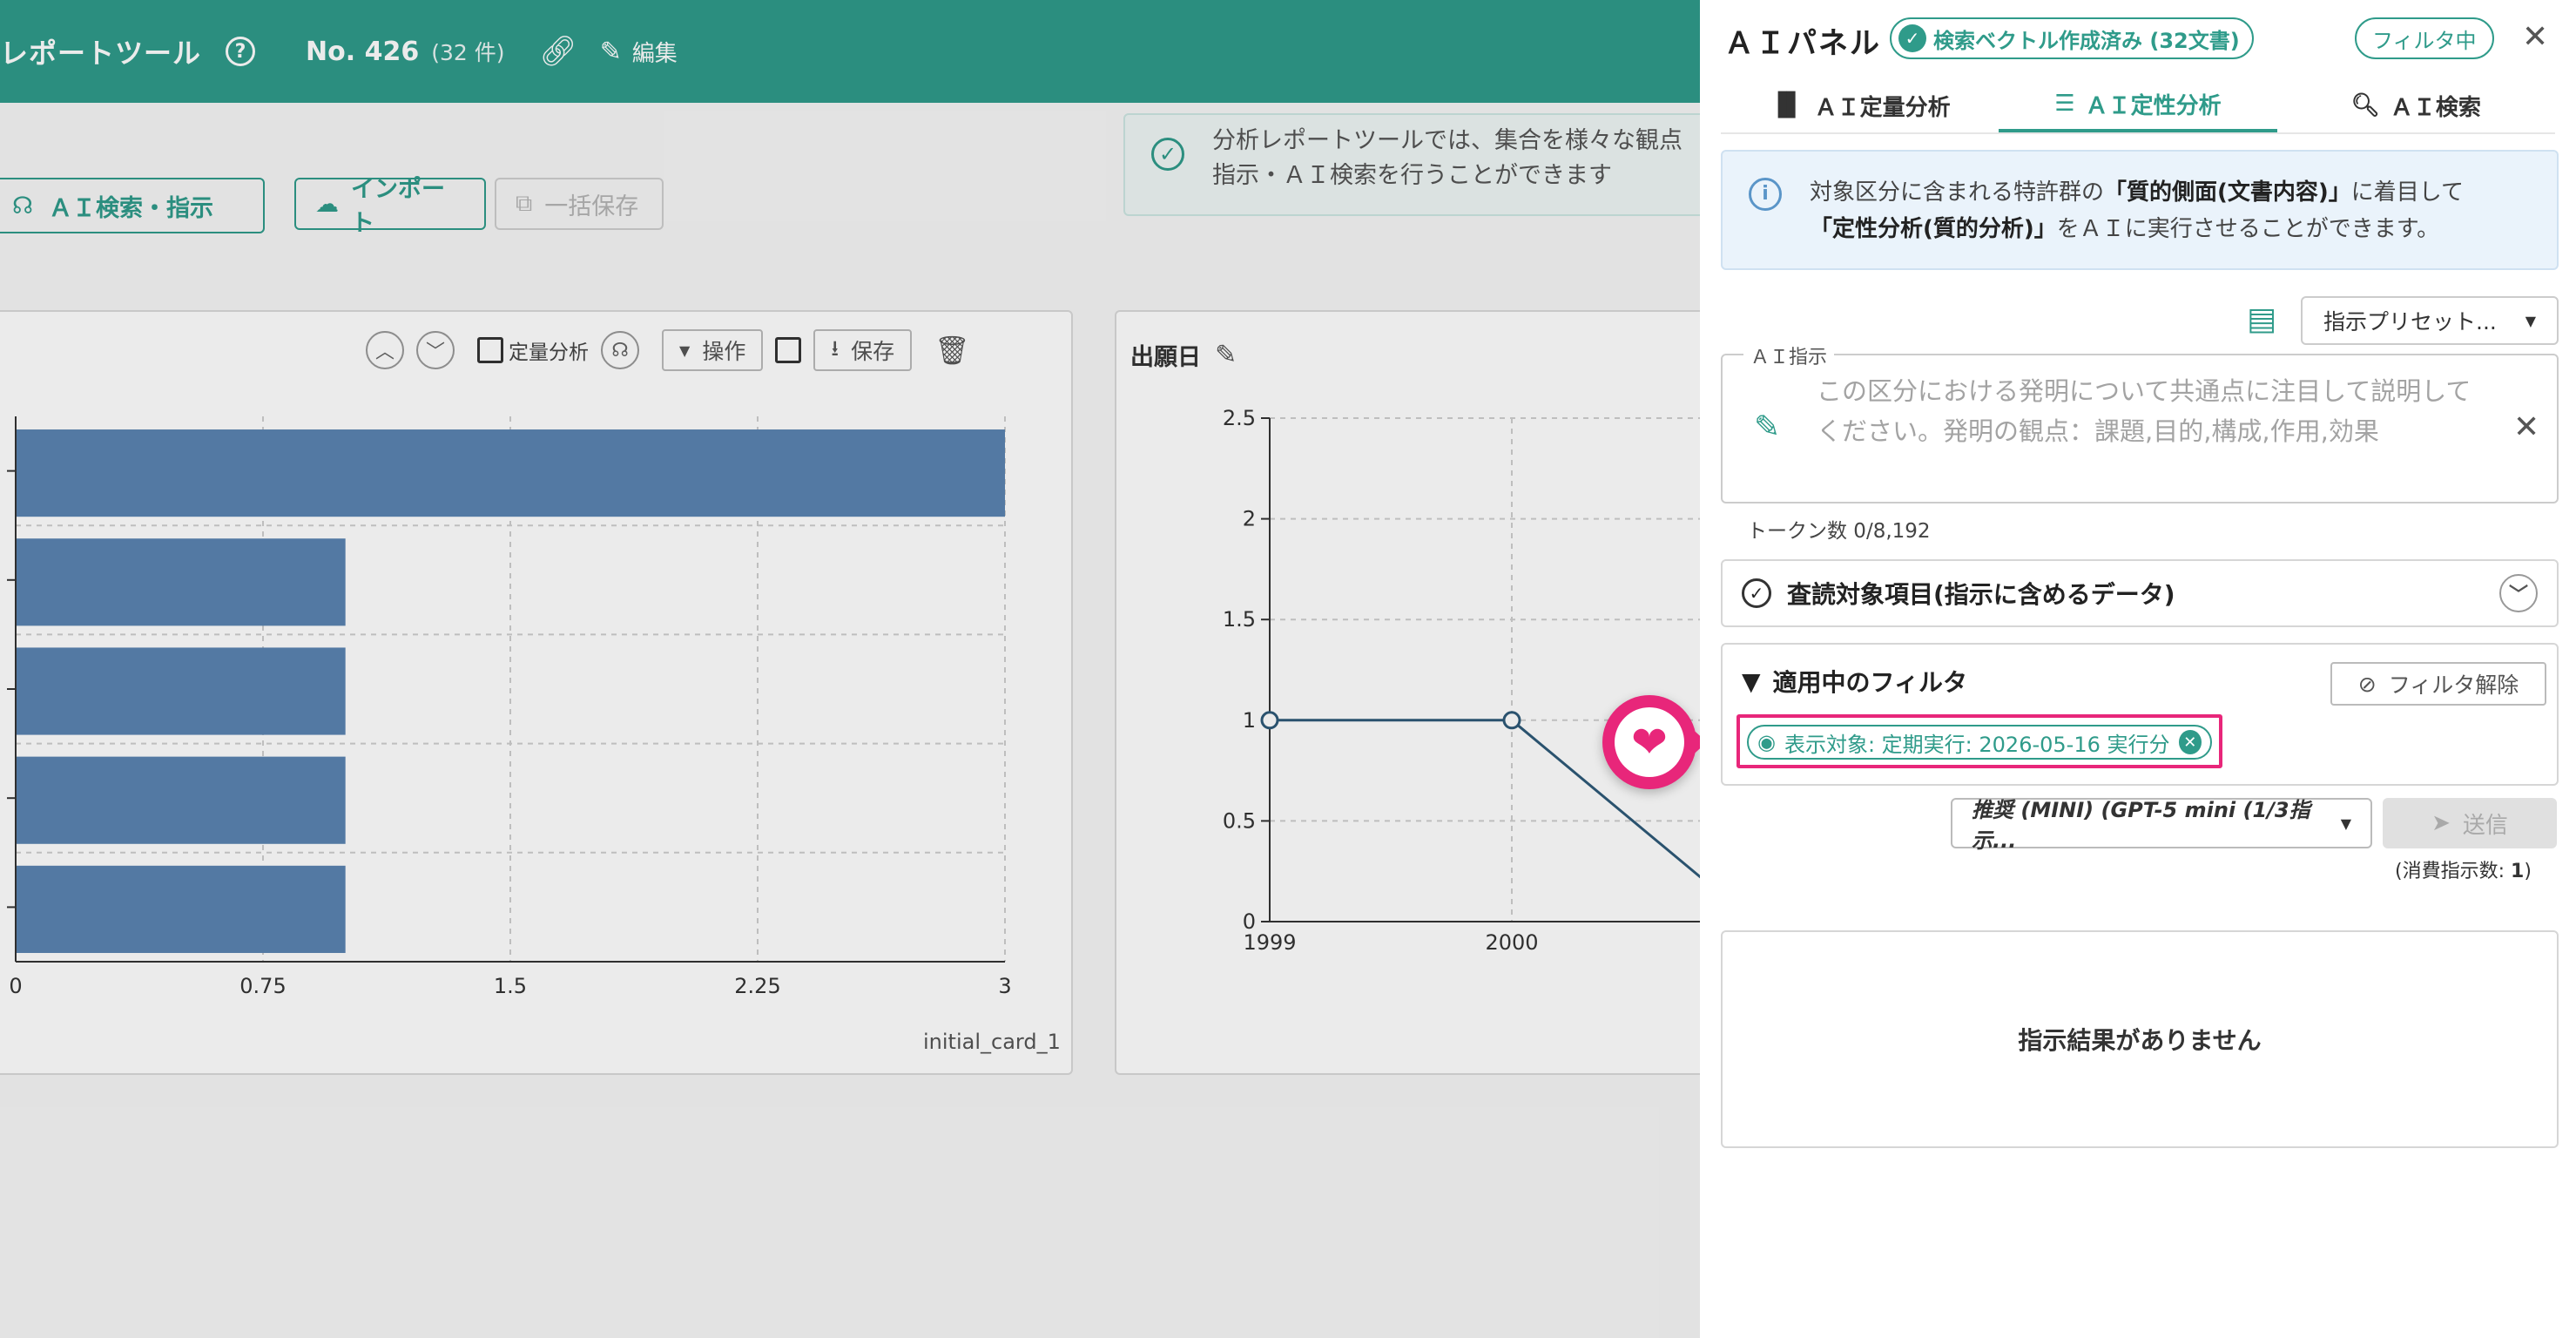 This screenshot has width=2576, height=1338. Describe the element at coordinates (1882, 107) in the screenshot. I see `tab-quant-label: ＡＩ定量分析` at that location.